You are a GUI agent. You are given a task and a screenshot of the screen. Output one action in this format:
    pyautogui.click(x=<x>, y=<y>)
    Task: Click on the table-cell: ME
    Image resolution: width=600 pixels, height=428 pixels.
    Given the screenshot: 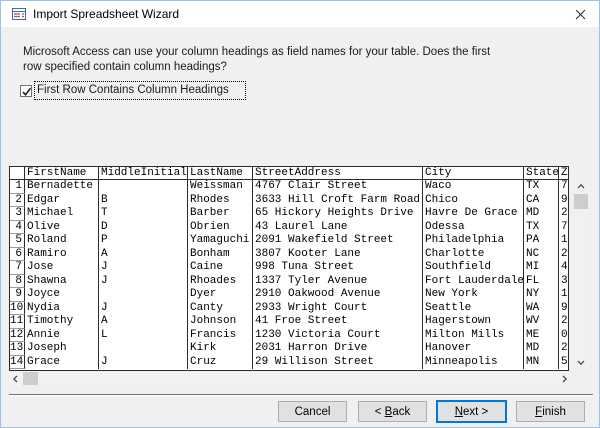 What is the action you would take?
    pyautogui.click(x=541, y=335)
    